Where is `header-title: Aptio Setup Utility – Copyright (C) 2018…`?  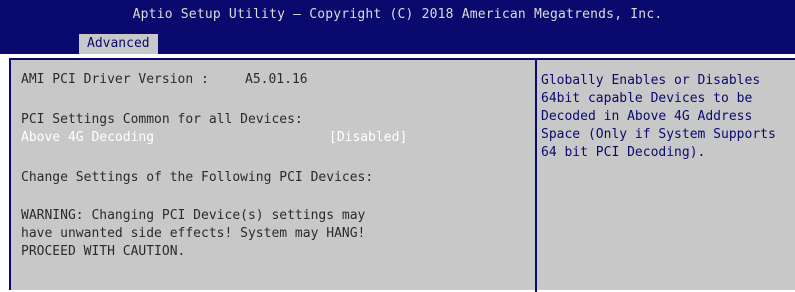
header-title: Aptio Setup Utility – Copyright (C) 2018… is located at coordinates (397, 14).